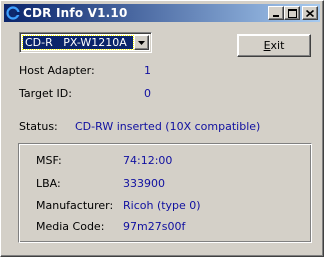  What do you see at coordinates (57, 70) in the screenshot?
I see `host-adapter-label: Host Adapter:` at bounding box center [57, 70].